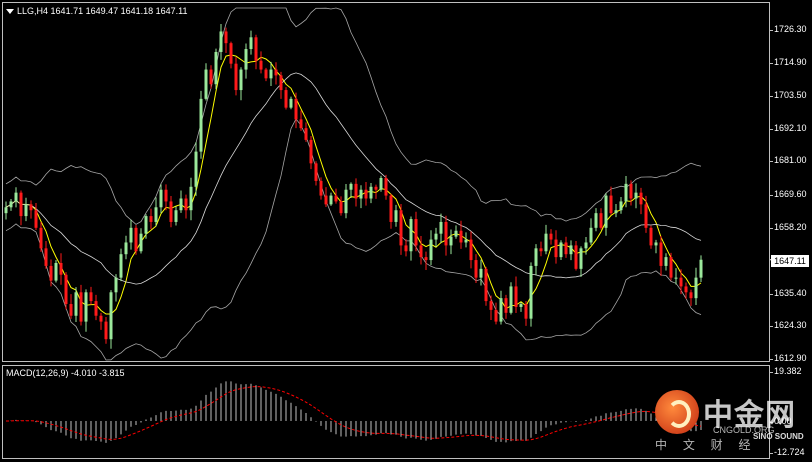  I want to click on macd-signal-line, so click(353, 413).